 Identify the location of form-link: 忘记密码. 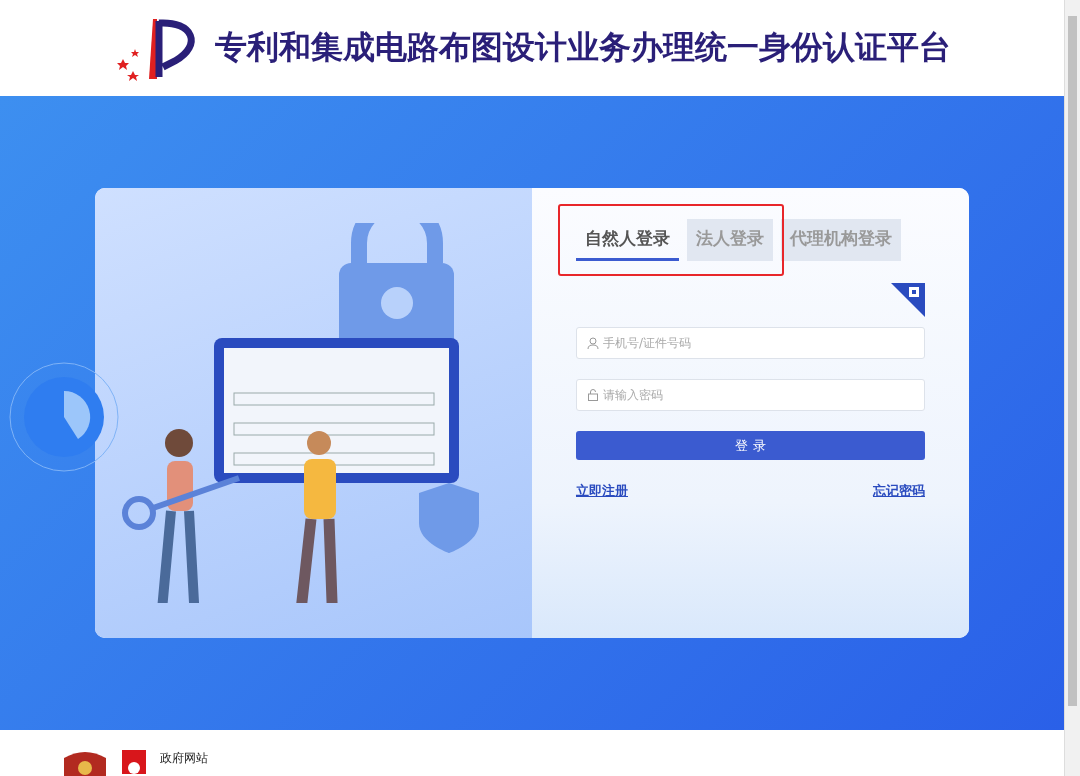
(899, 491).